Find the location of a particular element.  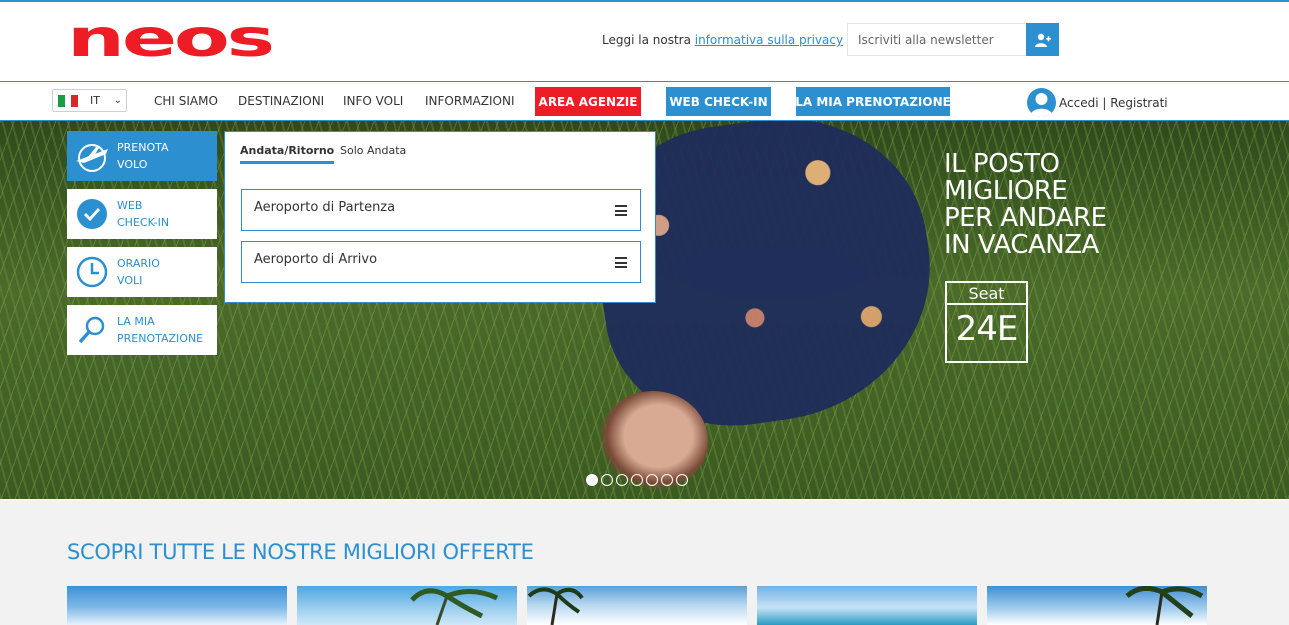

svg-text: neos is located at coordinates (169, 40).